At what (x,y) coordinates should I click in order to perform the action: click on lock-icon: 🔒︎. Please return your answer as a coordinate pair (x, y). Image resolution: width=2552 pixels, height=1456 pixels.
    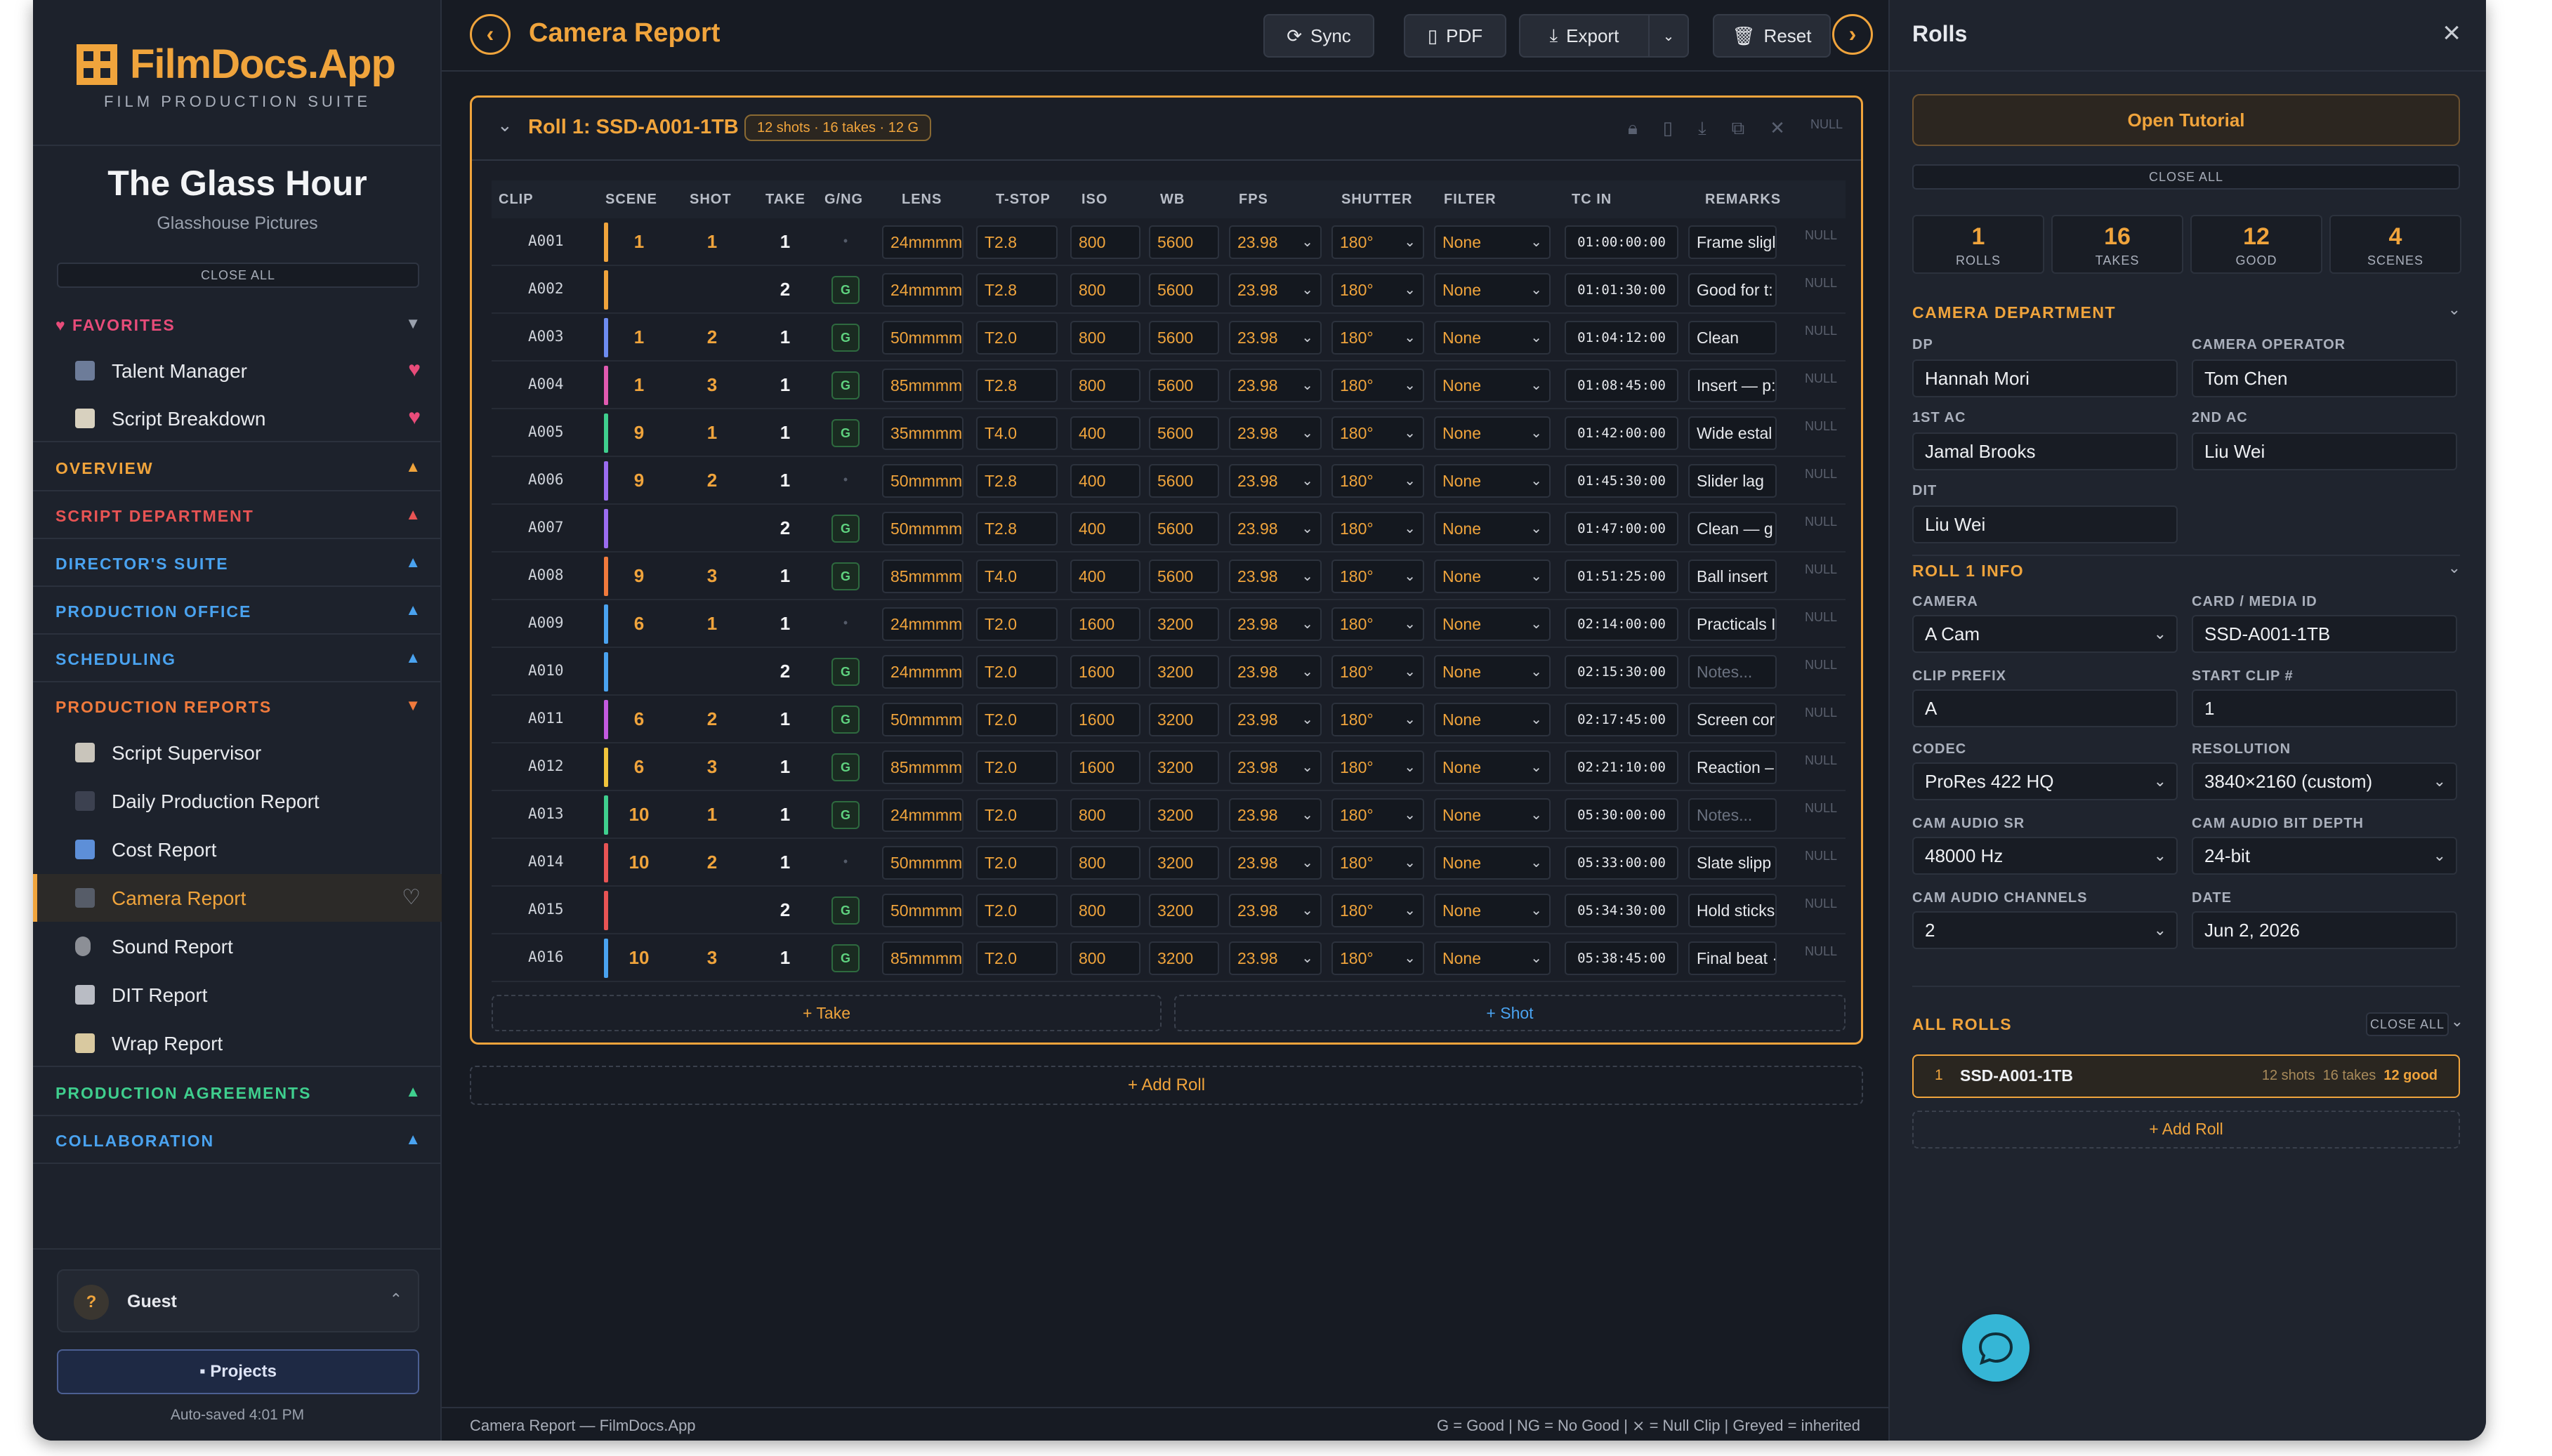
    Looking at the image, I should click on (1633, 128).